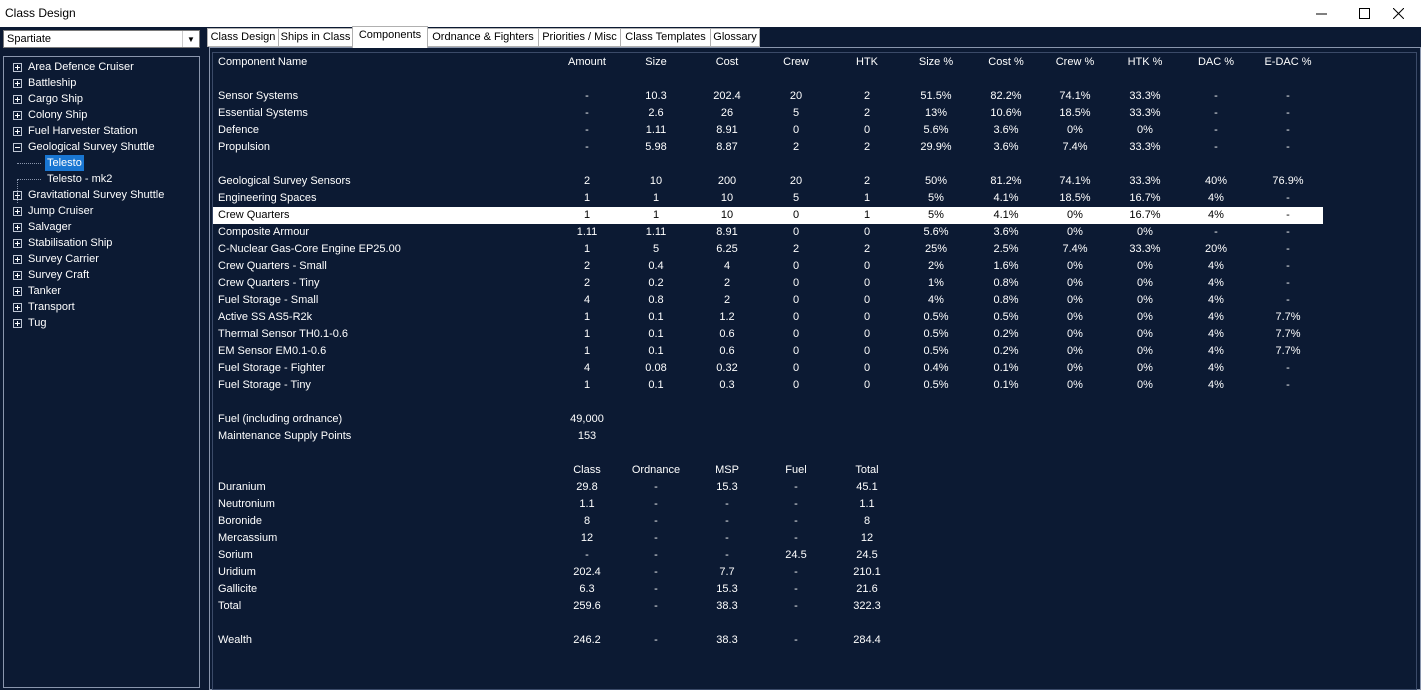 The height and width of the screenshot is (690, 1421). I want to click on cell-value: 49,000, so click(587, 419).